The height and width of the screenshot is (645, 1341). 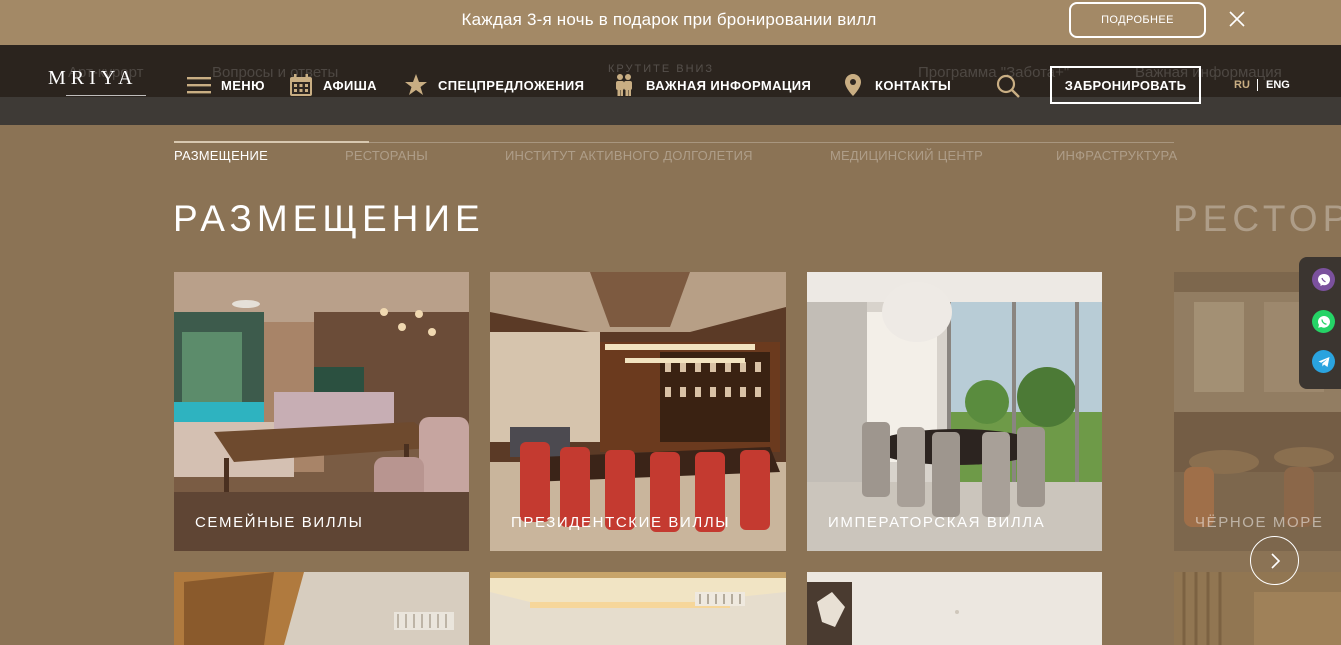 I want to click on card-family-villas-label: СЕМЕЙНЫЕ ВИЛЛЫ, so click(x=279, y=522).